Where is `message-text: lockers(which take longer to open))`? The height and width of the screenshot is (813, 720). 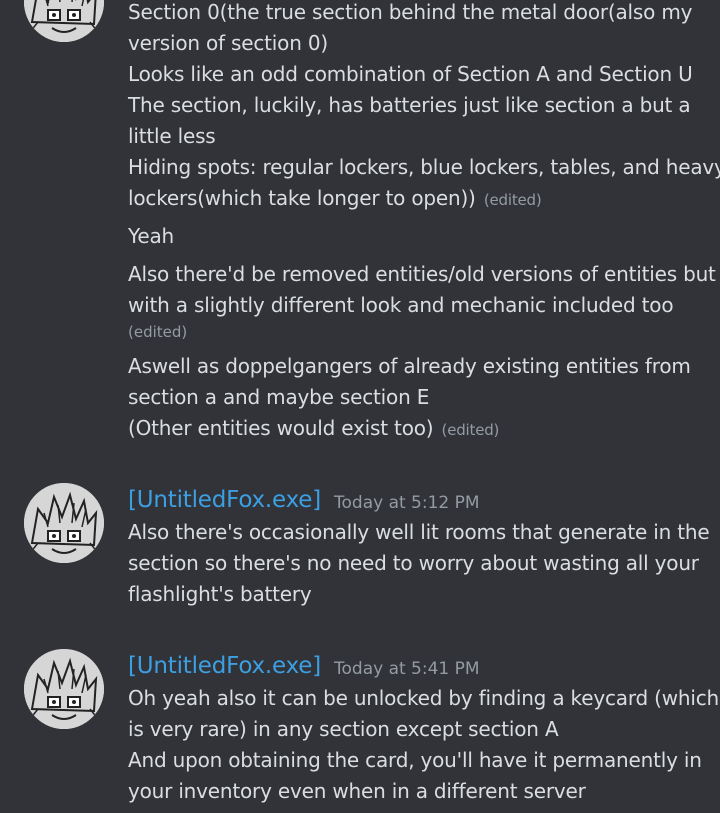 message-text: lockers(which take longer to open)) is located at coordinates (302, 198).